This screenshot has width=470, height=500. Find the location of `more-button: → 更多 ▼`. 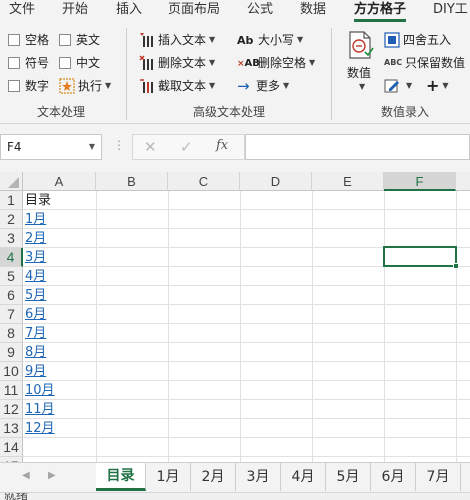

more-button: → 更多 ▼ is located at coordinates (263, 86).